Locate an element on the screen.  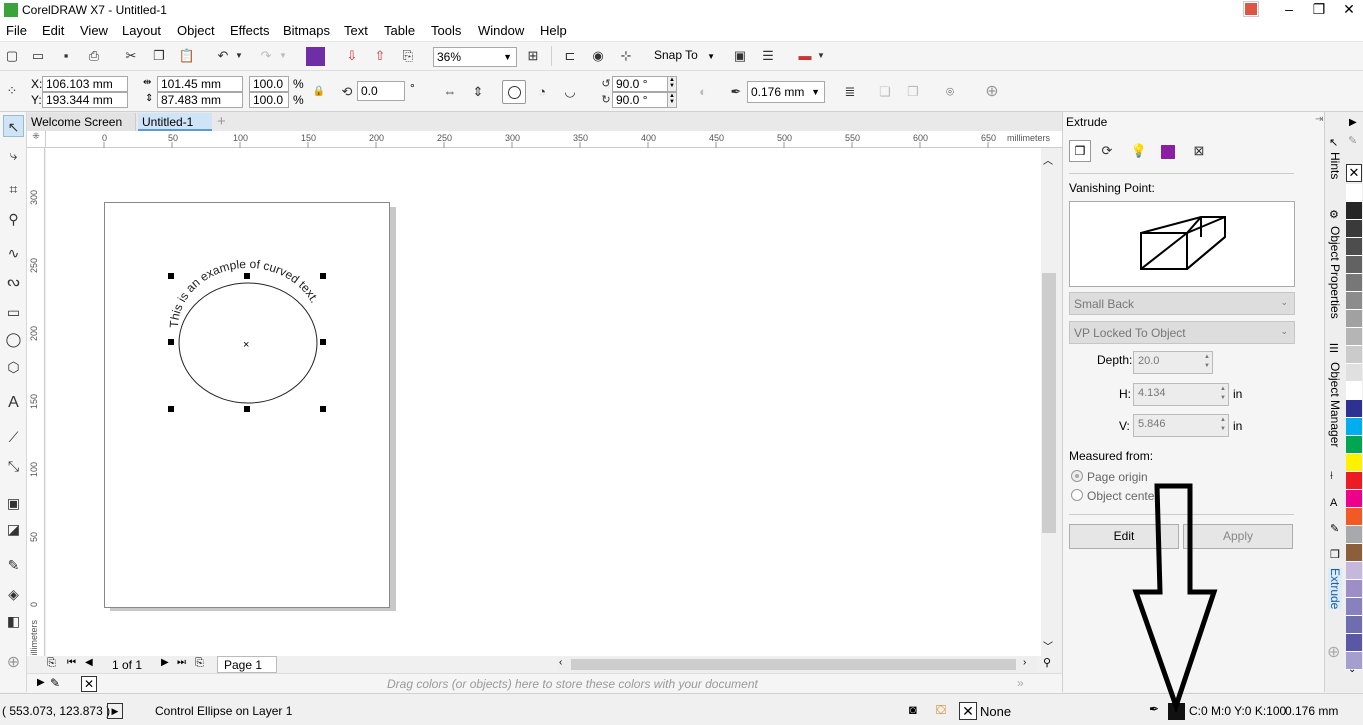
menu-tools: Tools is located at coordinates (446, 30).